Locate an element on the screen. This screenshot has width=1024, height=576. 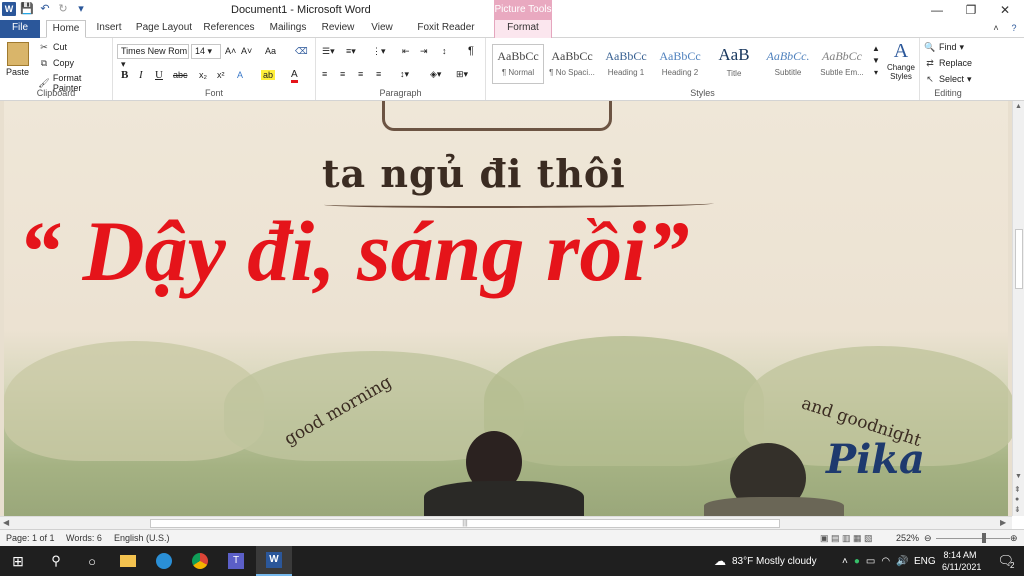
tab-mailings: Mailings is located at coordinates (288, 29).